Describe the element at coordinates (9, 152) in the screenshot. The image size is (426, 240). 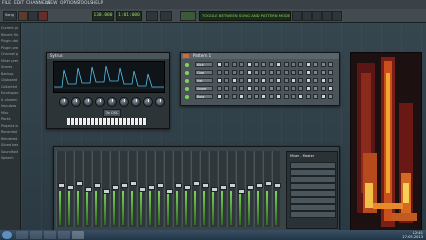
I see `browser-item: Soundfonts` at that location.